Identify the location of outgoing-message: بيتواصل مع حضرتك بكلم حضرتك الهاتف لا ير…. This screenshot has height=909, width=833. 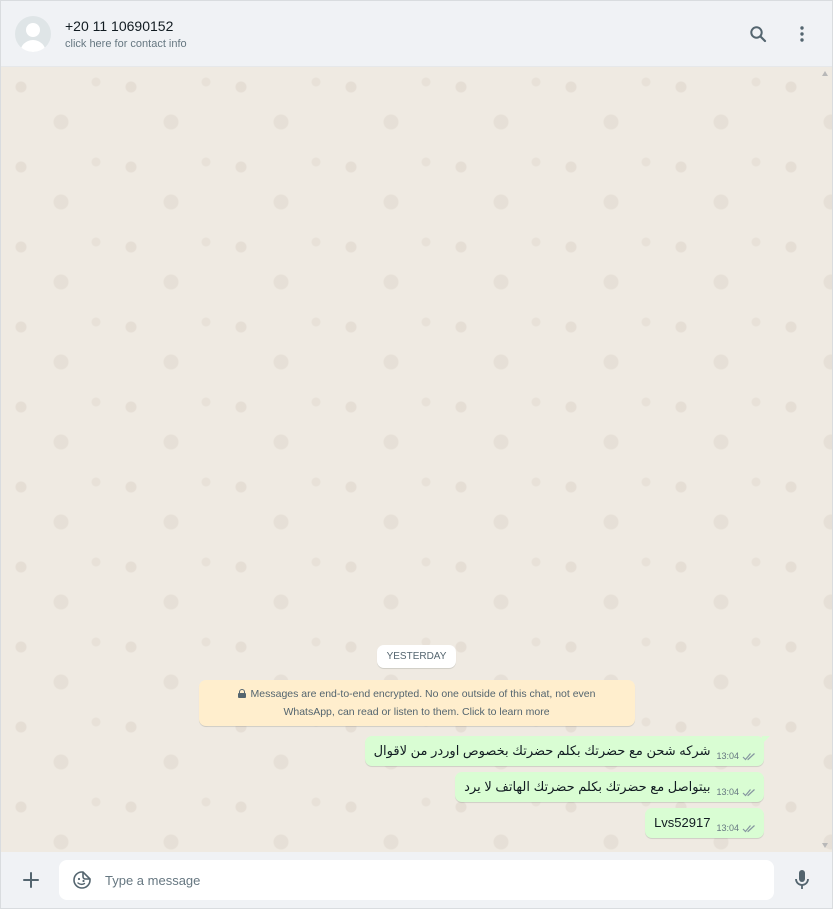
(609, 787).